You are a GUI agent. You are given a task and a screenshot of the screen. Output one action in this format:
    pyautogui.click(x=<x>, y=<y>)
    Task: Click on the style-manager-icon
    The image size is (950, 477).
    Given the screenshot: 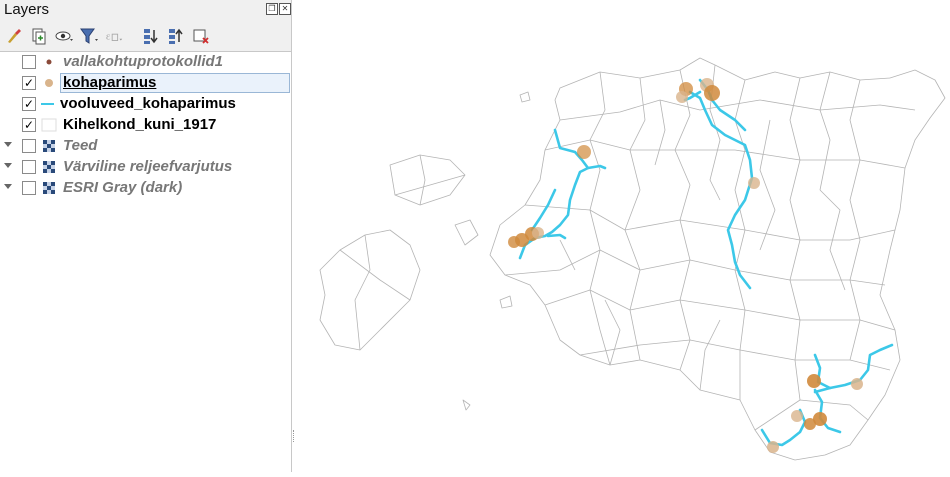 What is the action you would take?
    pyautogui.click(x=14, y=36)
    